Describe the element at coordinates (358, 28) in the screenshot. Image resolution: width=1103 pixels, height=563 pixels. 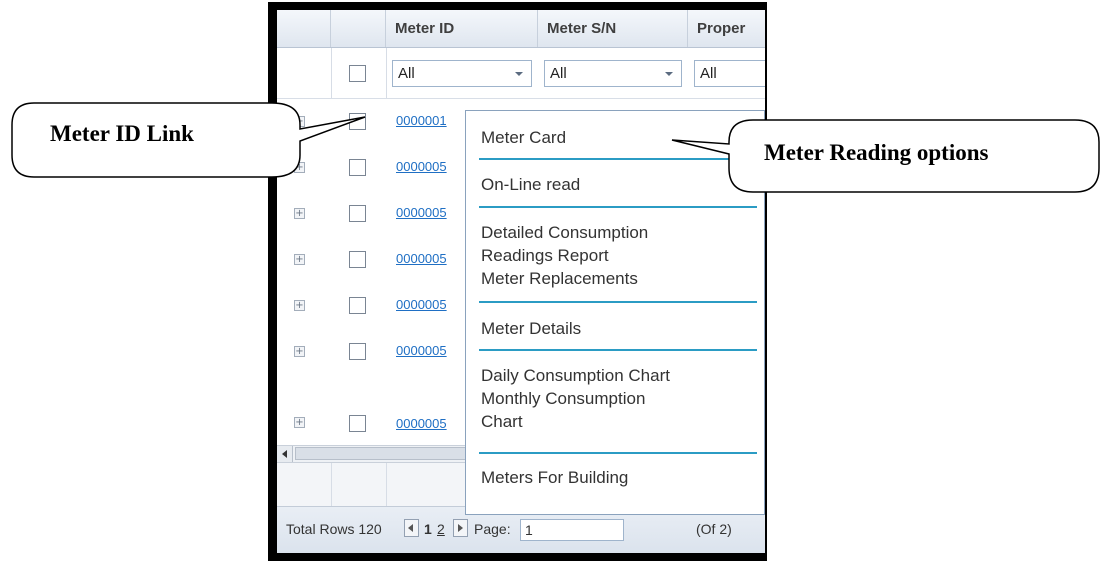
I see `header-select-col` at that location.